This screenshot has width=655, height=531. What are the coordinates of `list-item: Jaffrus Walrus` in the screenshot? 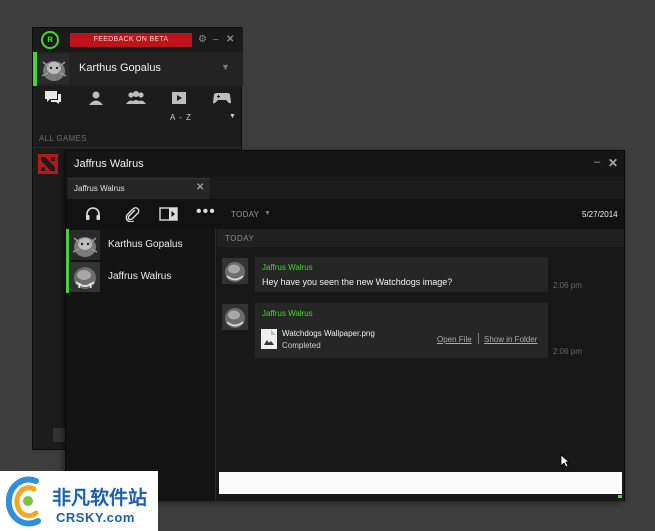 It's located at (141, 277).